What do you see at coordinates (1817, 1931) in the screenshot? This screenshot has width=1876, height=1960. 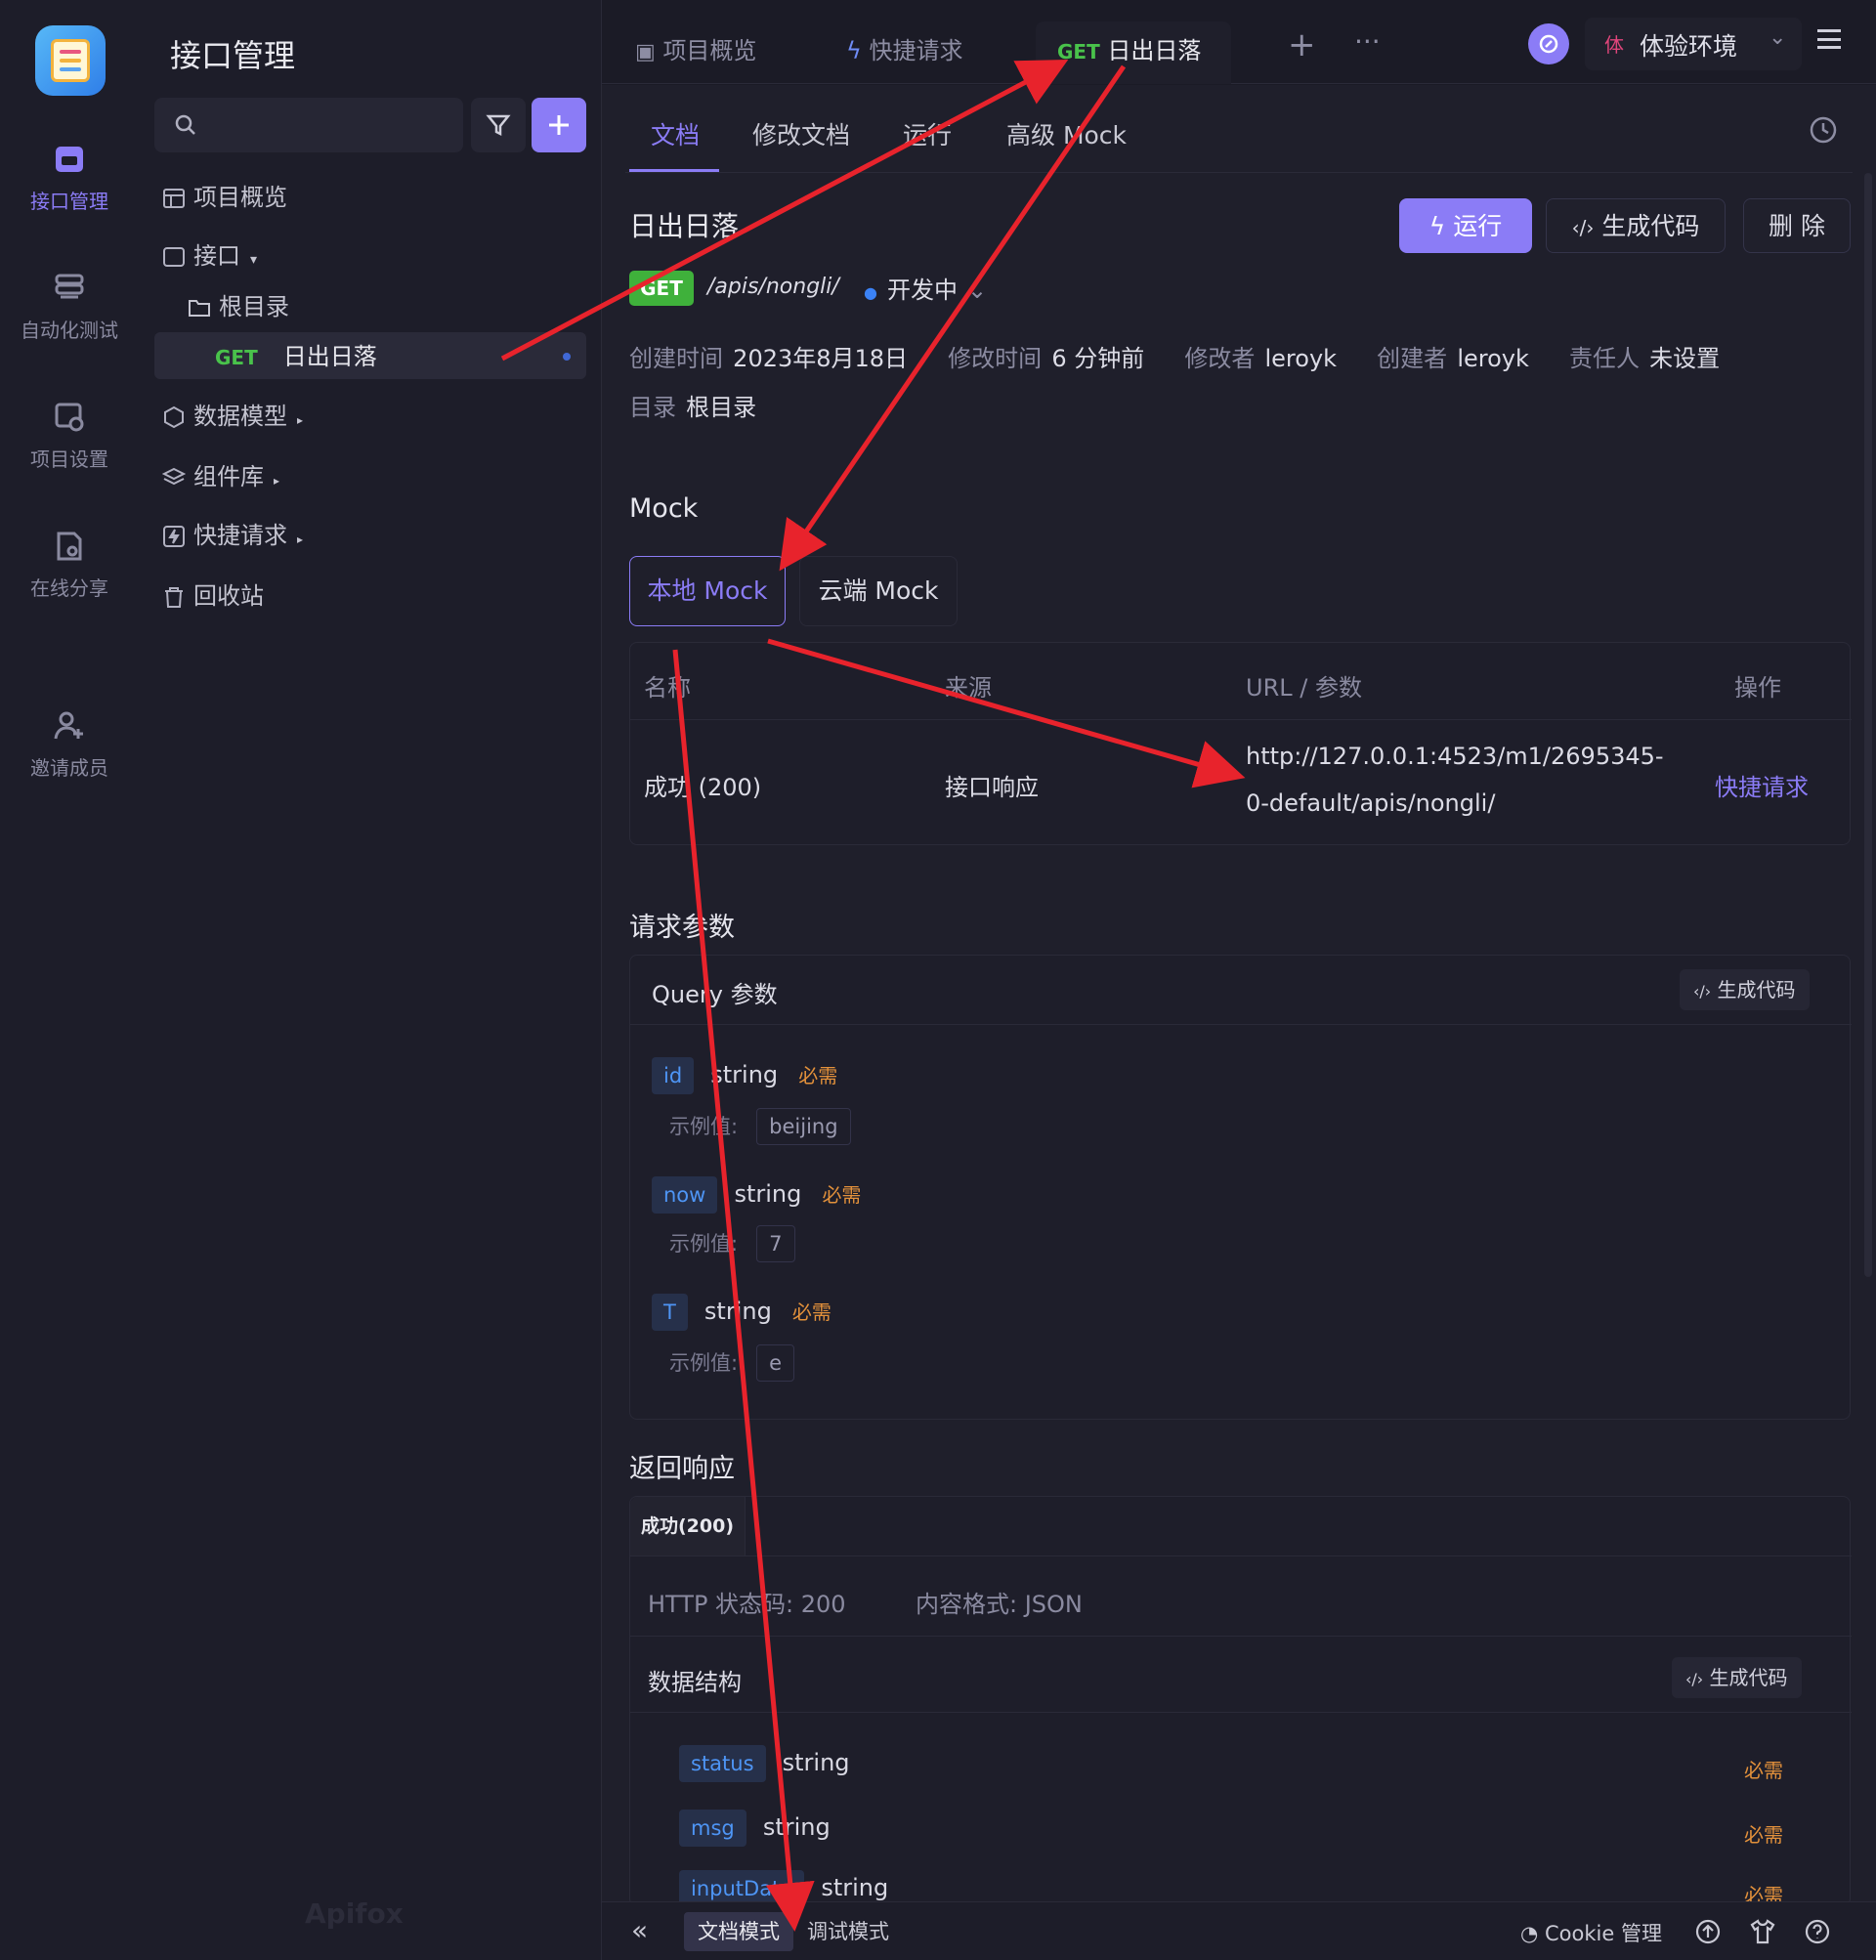 I see `help-icon` at bounding box center [1817, 1931].